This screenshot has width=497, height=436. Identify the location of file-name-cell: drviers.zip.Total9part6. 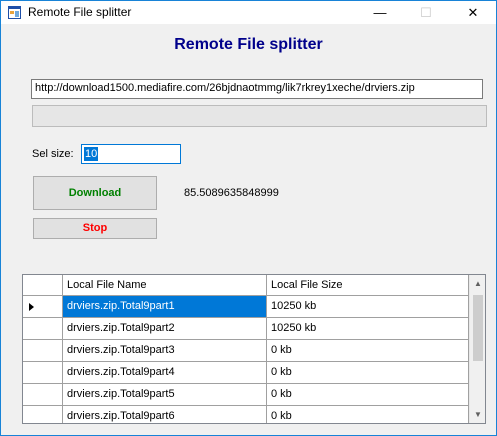
(165, 414).